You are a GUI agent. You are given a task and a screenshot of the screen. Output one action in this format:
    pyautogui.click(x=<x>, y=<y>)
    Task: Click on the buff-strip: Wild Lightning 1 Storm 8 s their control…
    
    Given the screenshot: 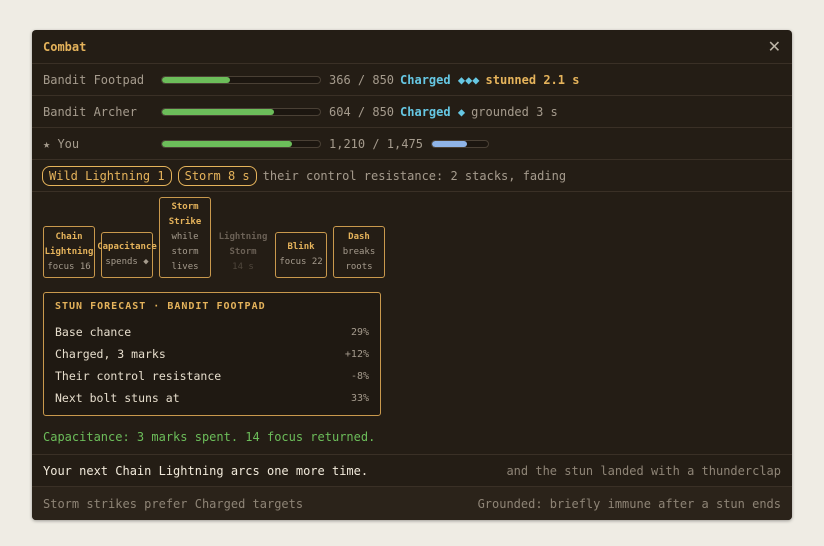 What is the action you would take?
    pyautogui.click(x=412, y=176)
    